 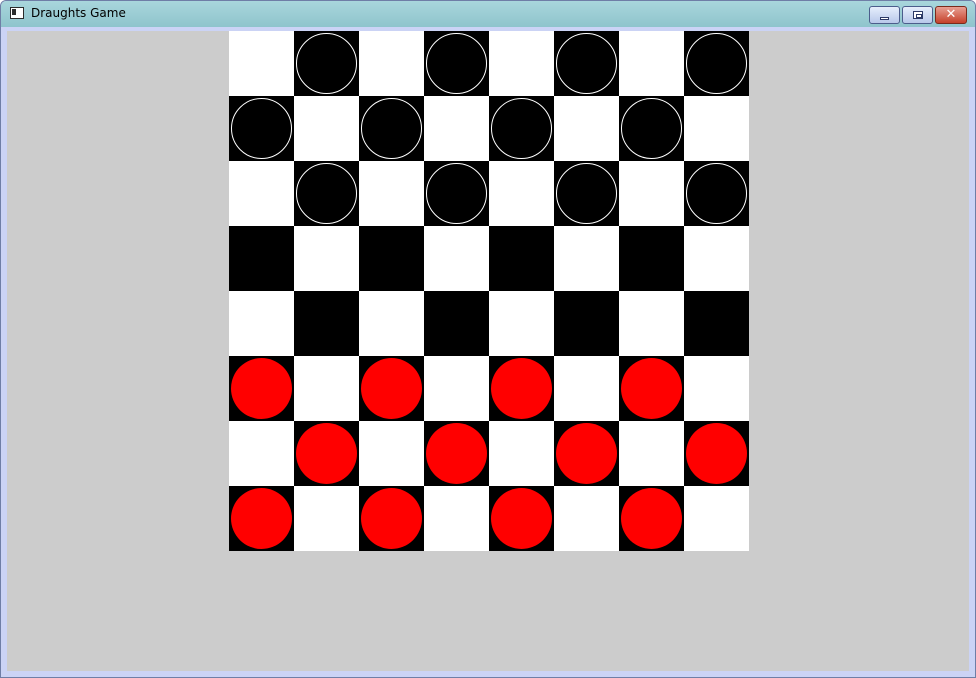 I want to click on window-title: Draughts Game, so click(x=78, y=13).